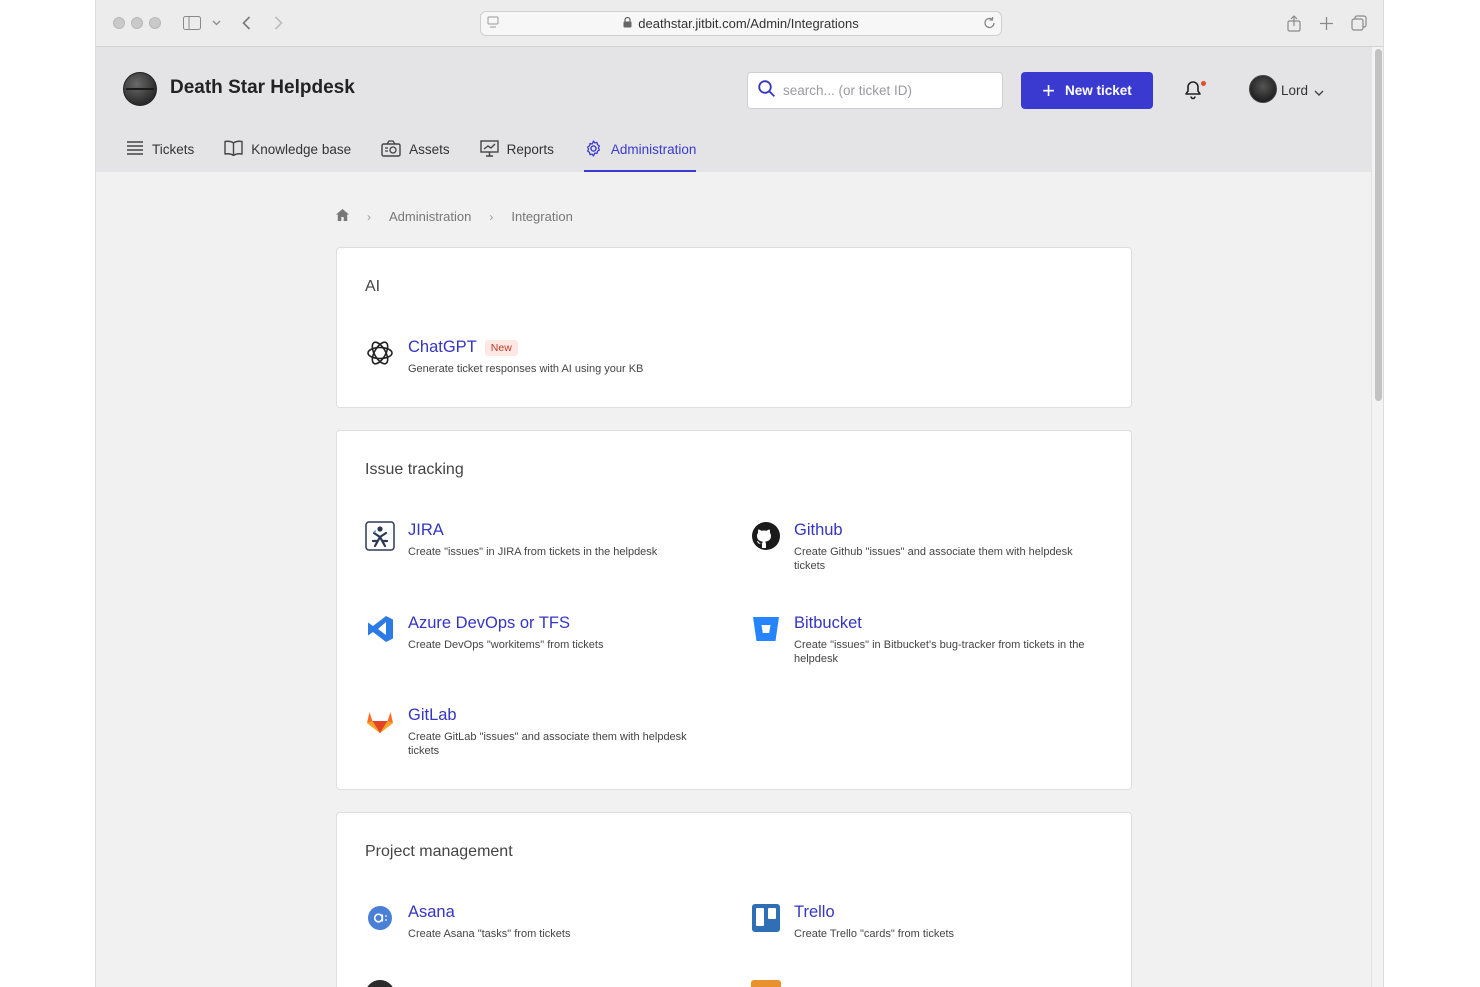 The image size is (1480, 987). I want to click on integration-name: Azure DevOps or TFS, so click(489, 623).